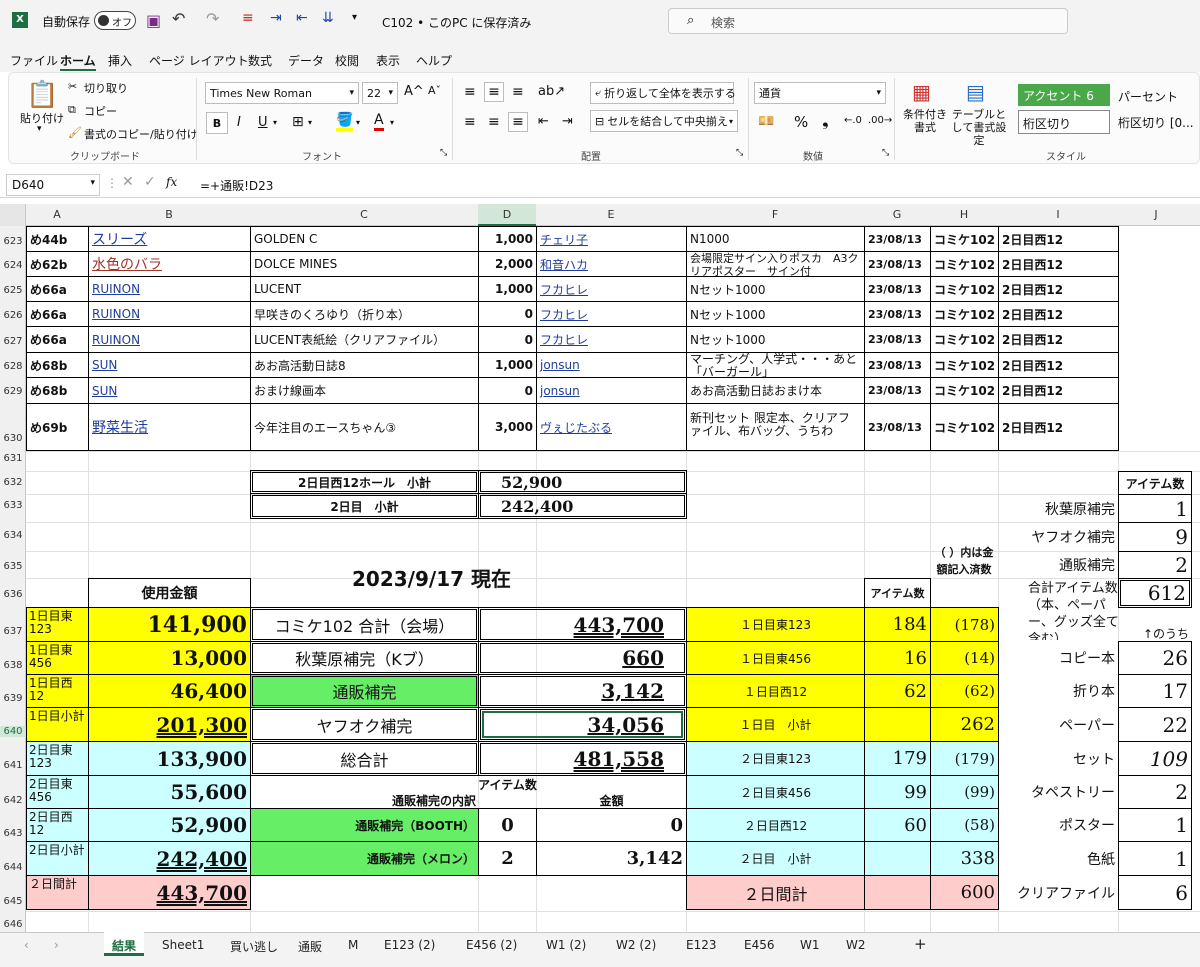 The image size is (1200, 967). I want to click on sheet-tab: E123, so click(701, 945).